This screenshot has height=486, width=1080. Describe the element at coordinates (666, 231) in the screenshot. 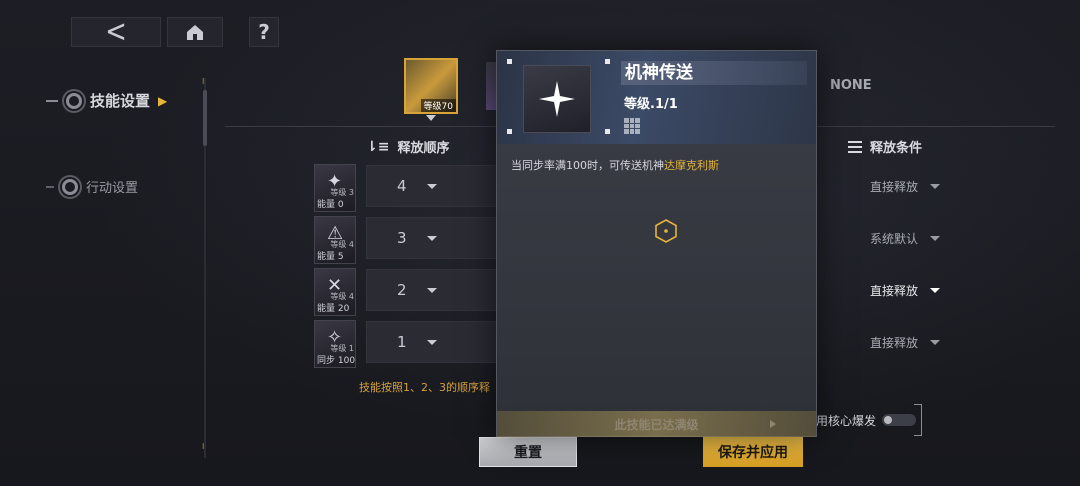

I see `hexagon-cursor-icon` at that location.